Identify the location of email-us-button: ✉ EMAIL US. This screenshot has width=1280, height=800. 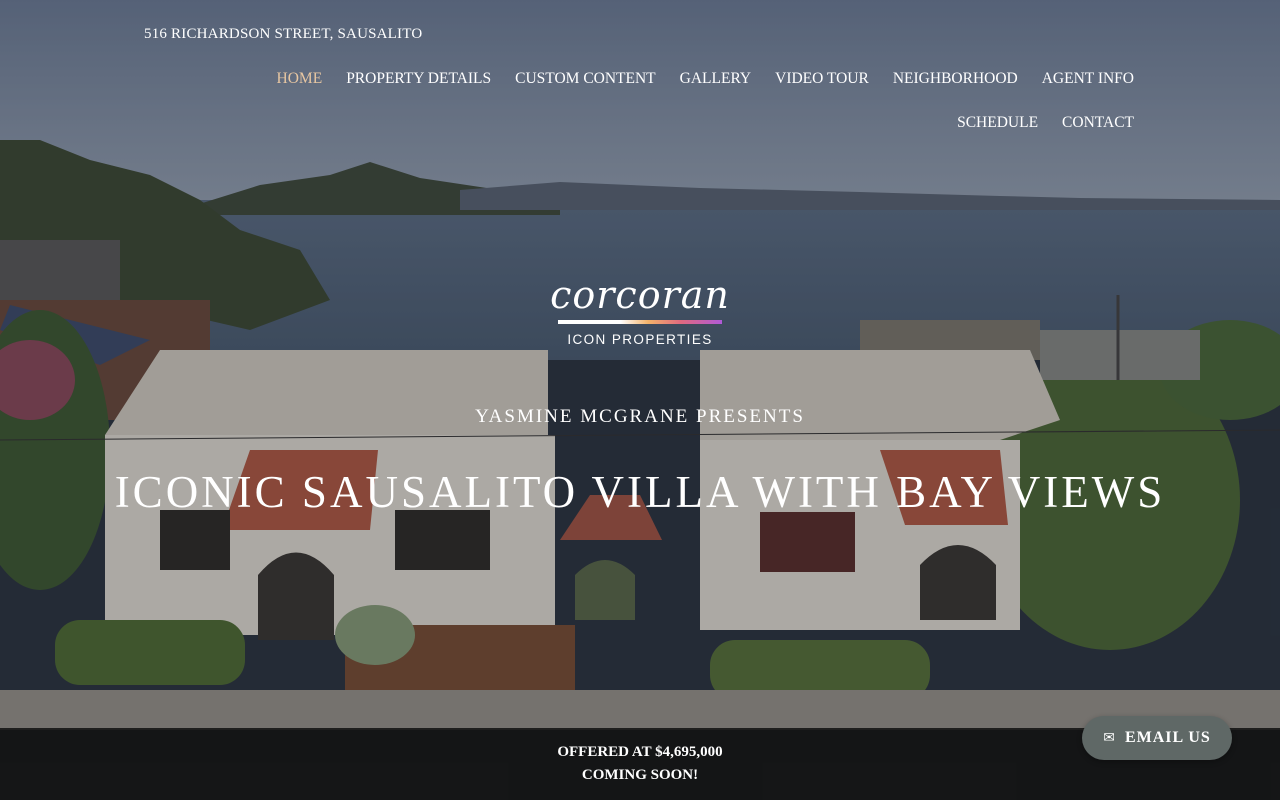
(1157, 738).